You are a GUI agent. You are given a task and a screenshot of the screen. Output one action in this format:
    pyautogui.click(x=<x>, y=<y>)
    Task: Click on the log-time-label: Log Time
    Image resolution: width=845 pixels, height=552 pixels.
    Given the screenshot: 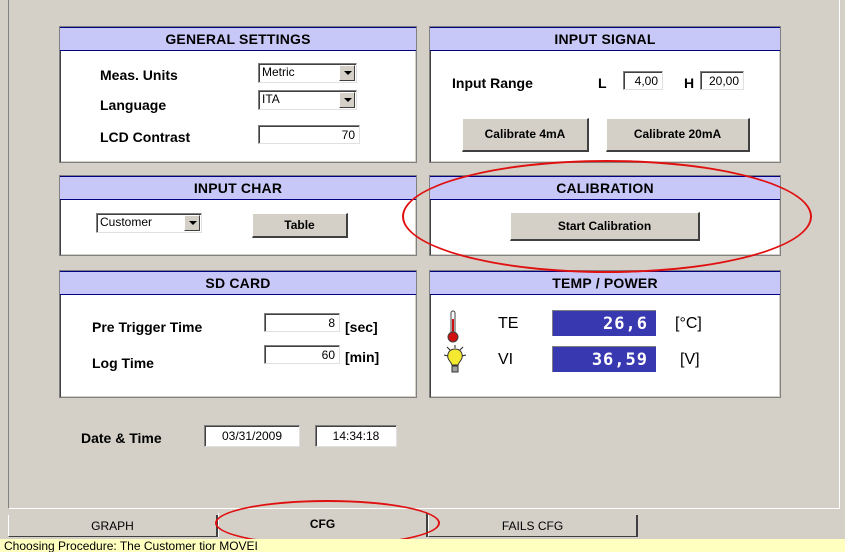 What is the action you would take?
    pyautogui.click(x=123, y=363)
    